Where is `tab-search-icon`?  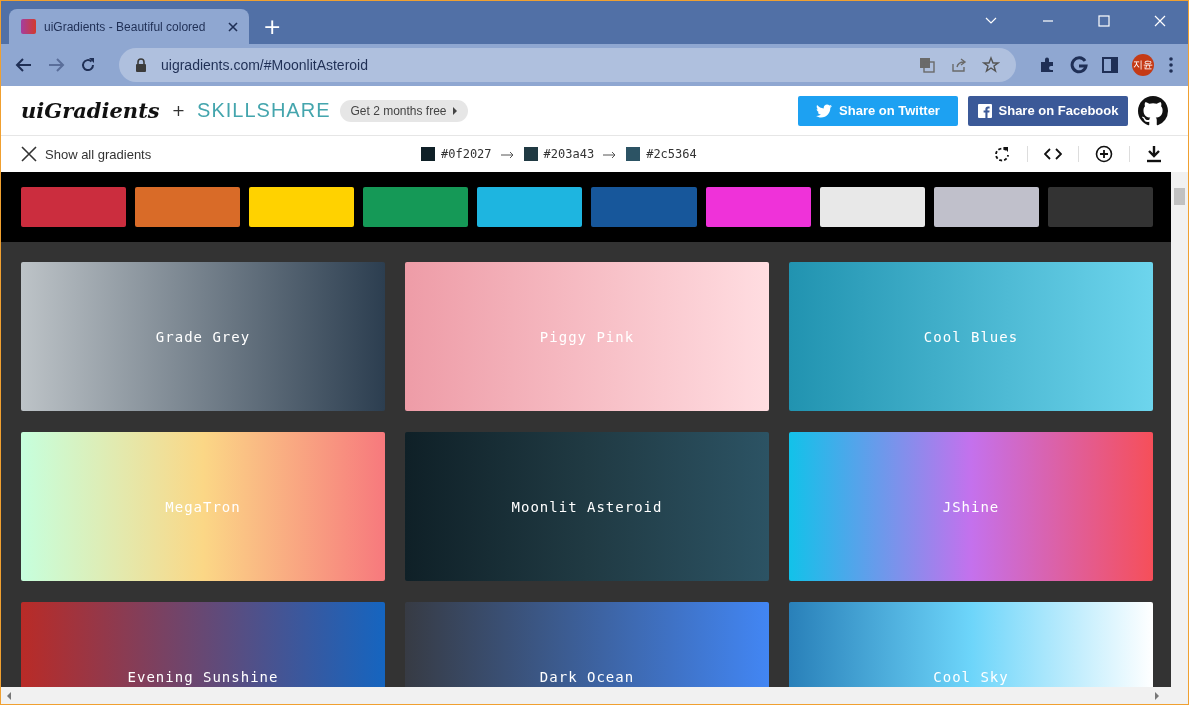
tab-search-icon is located at coordinates (991, 20).